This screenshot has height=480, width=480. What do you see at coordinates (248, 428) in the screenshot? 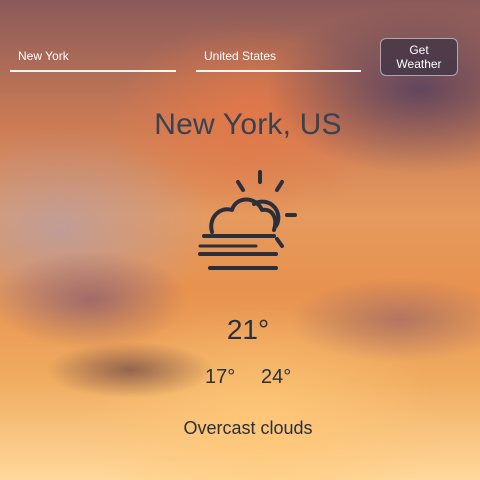
I see `weather-description: Overcast clouds` at bounding box center [248, 428].